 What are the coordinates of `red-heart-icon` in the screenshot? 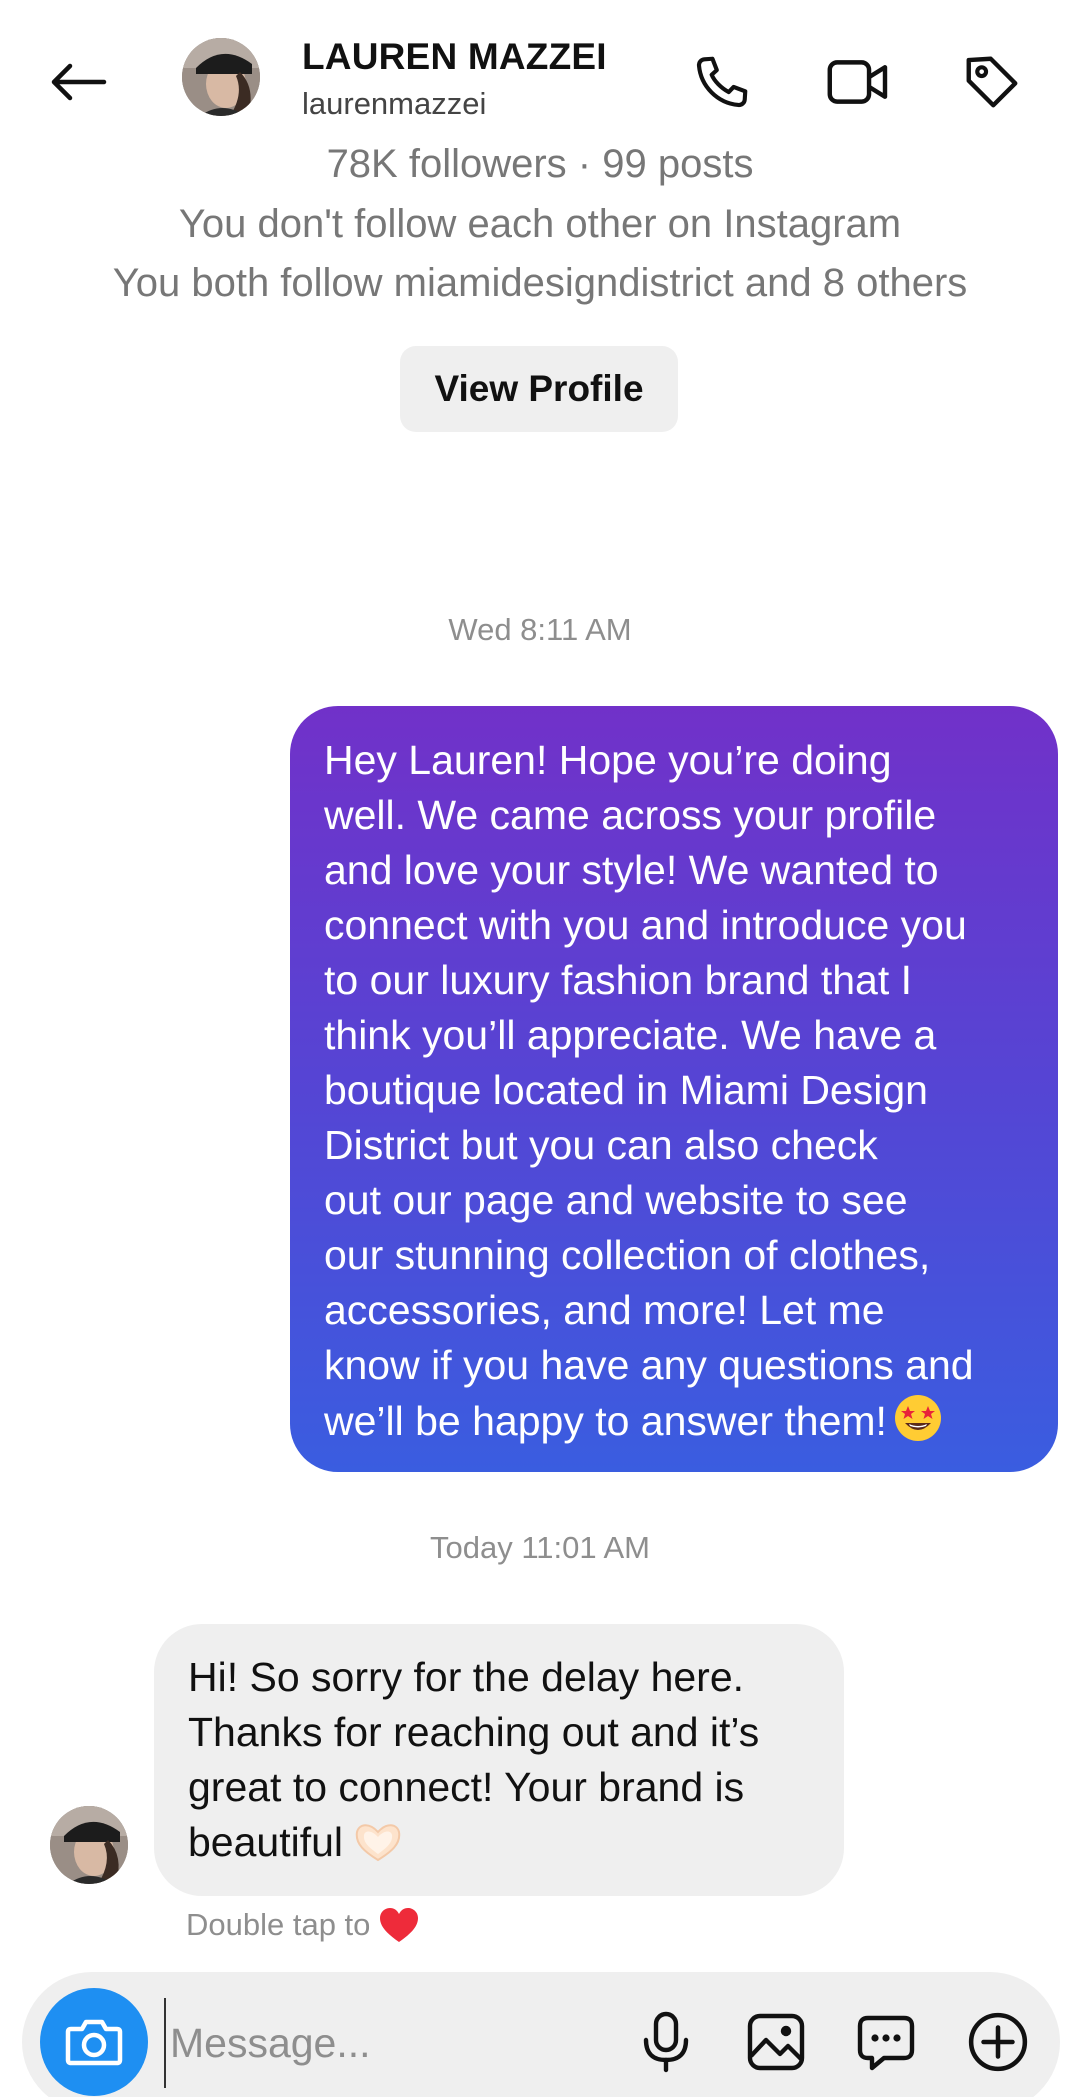 It's located at (399, 1925).